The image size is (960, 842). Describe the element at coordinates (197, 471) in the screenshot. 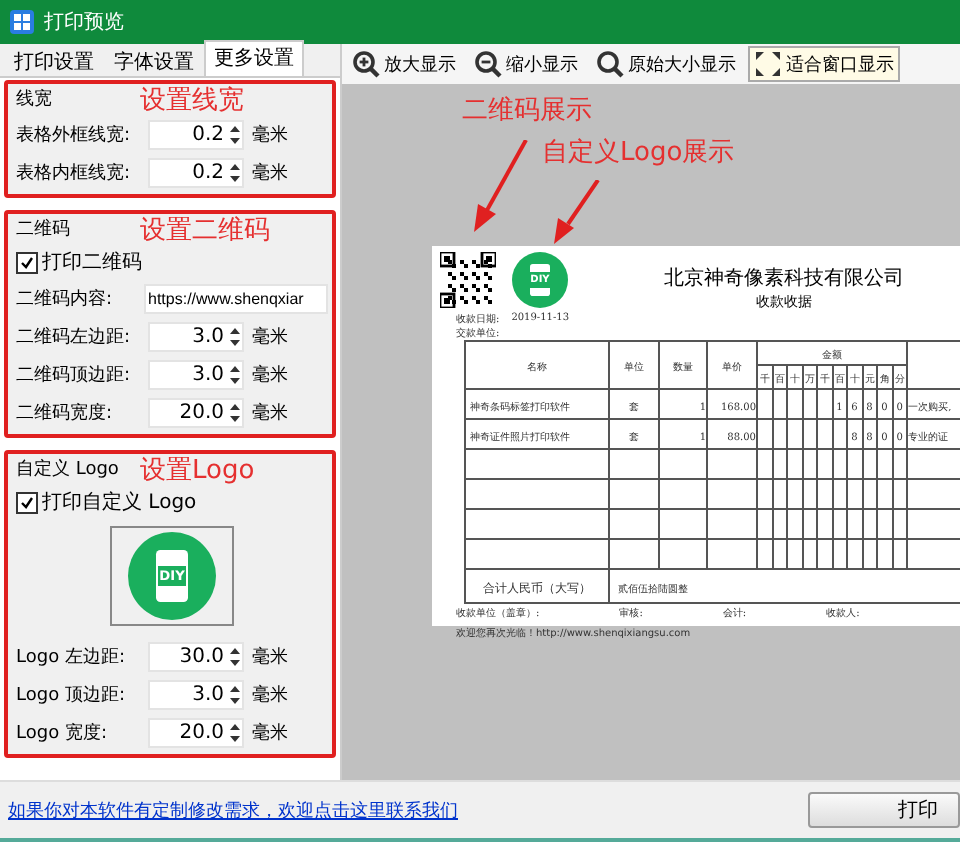

I see `annotation-label: 设置Logo` at that location.